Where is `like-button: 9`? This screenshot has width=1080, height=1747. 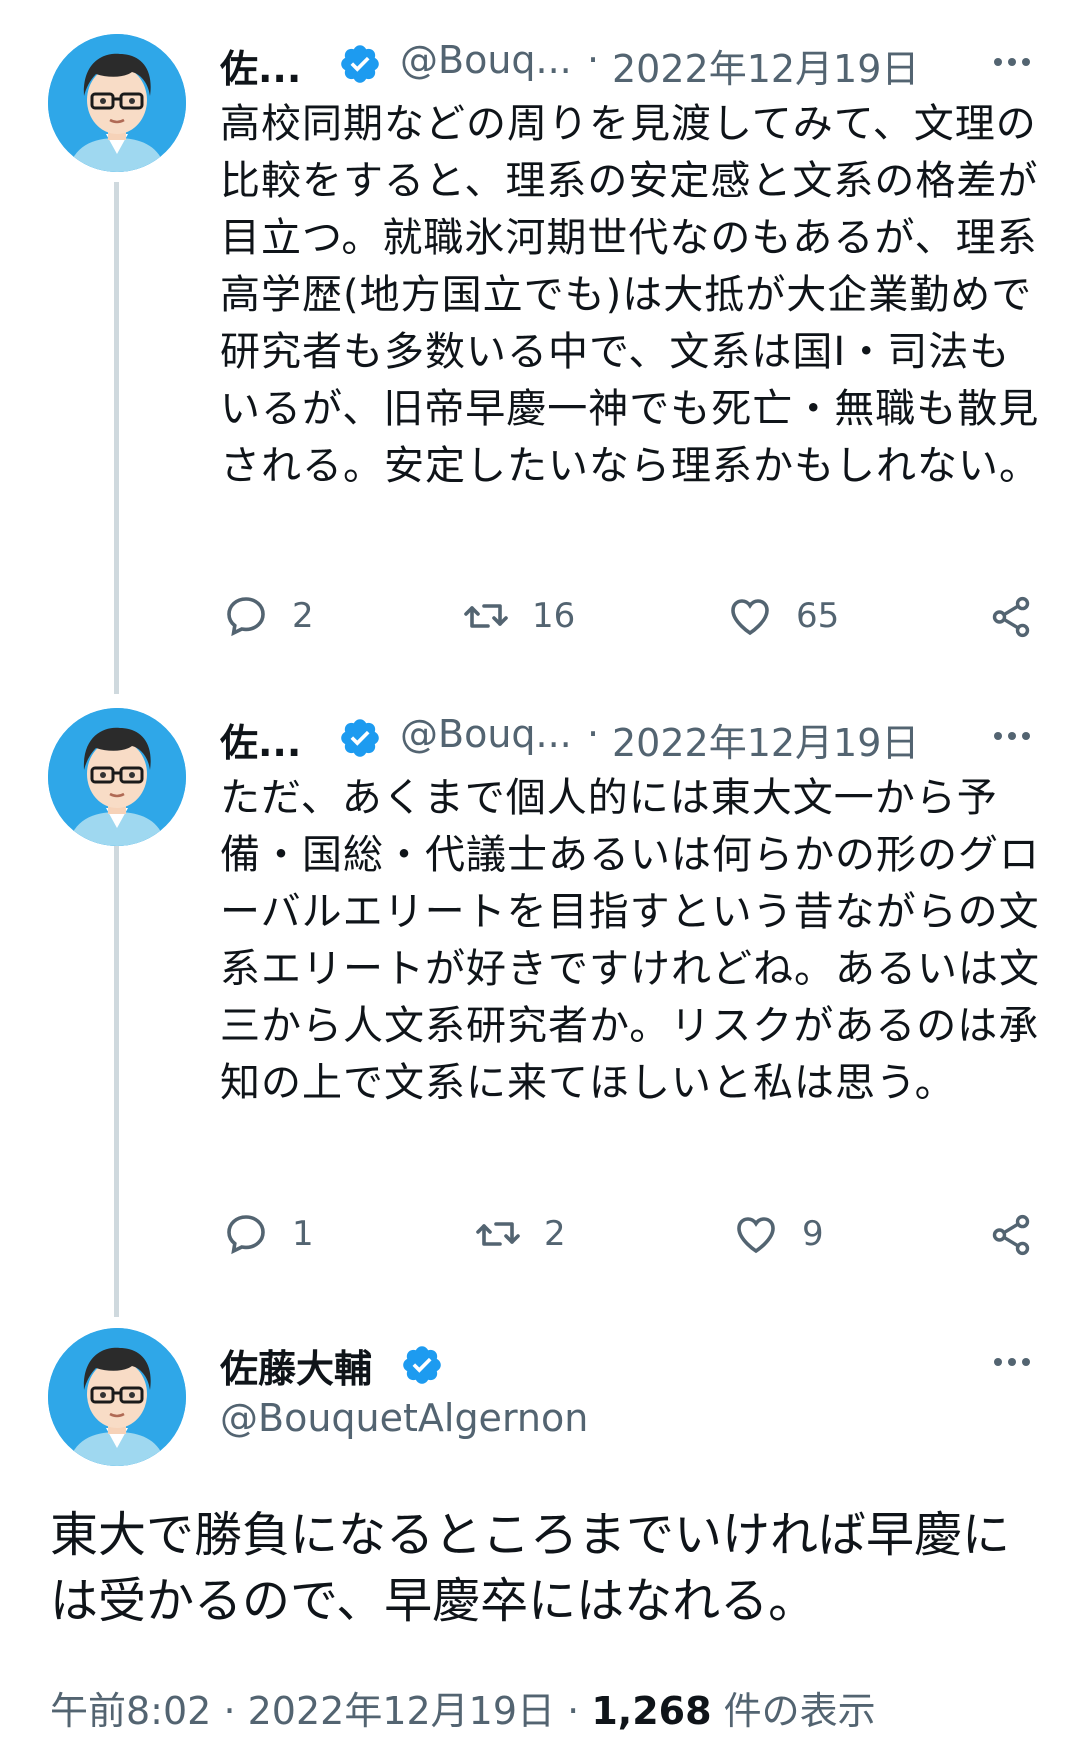 like-button: 9 is located at coordinates (778, 1234).